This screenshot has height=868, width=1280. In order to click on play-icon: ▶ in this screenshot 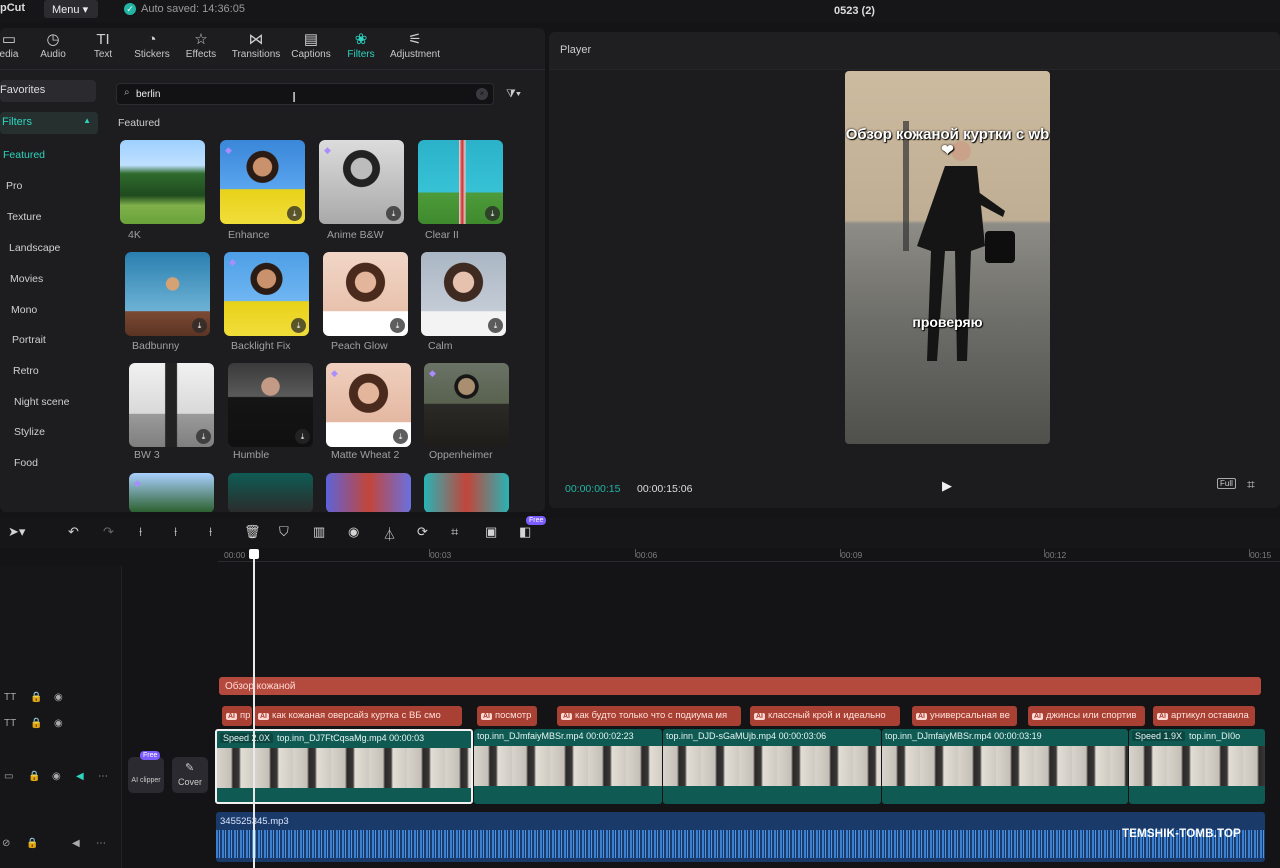, I will do `click(947, 486)`.